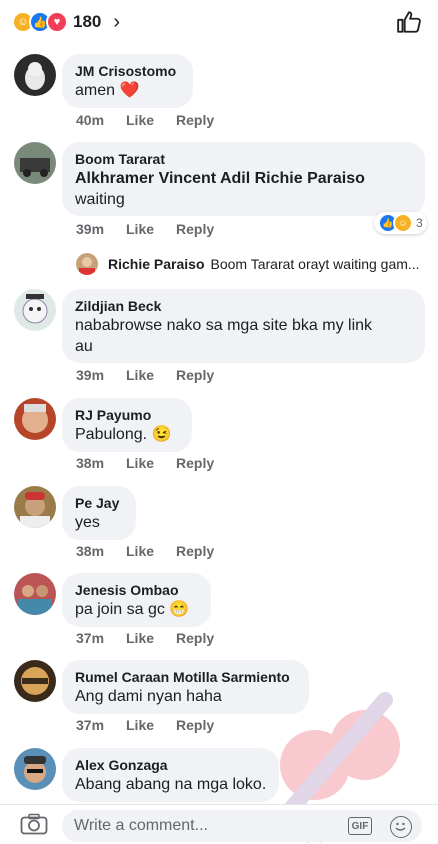 Image resolution: width=438 pixels, height=844 pixels. I want to click on haha-icon: ☺, so click(403, 223).